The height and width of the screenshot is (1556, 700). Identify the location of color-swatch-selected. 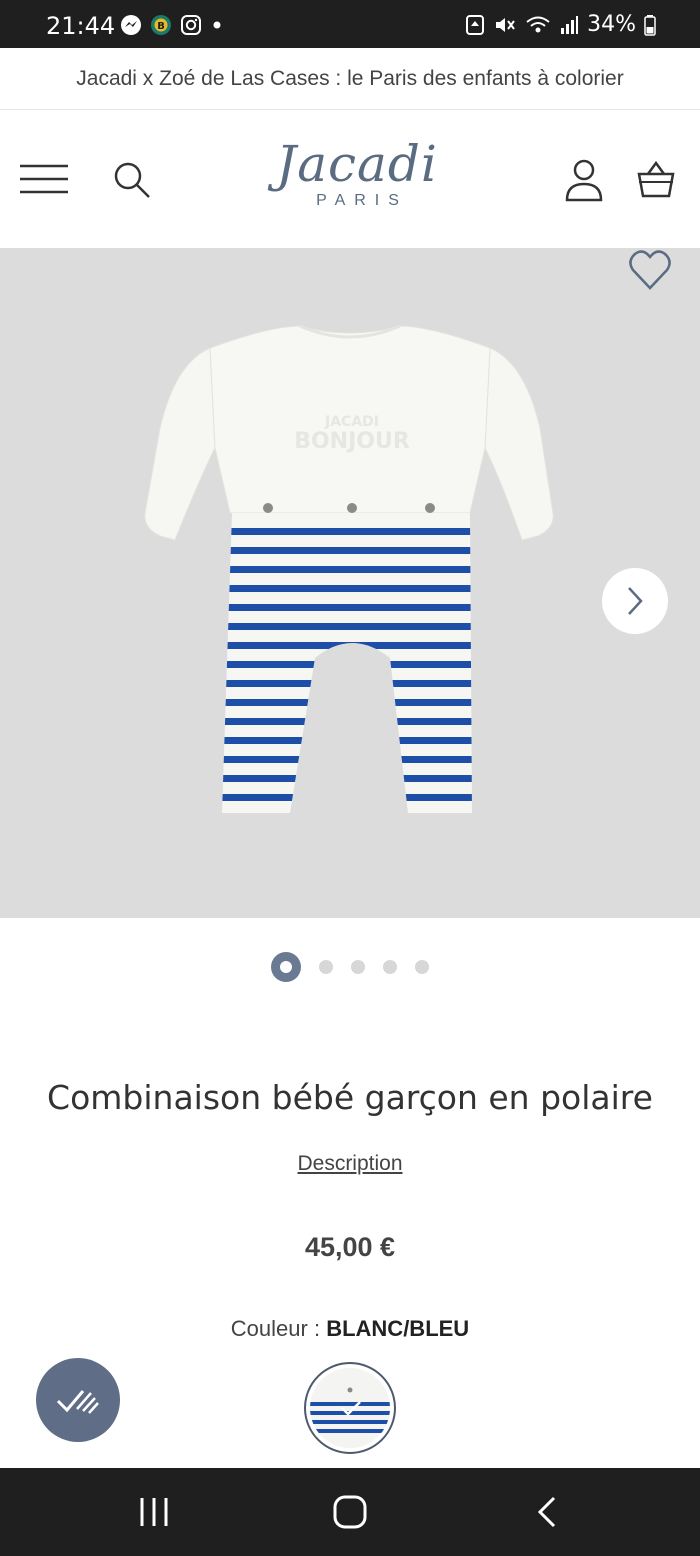
(350, 1408).